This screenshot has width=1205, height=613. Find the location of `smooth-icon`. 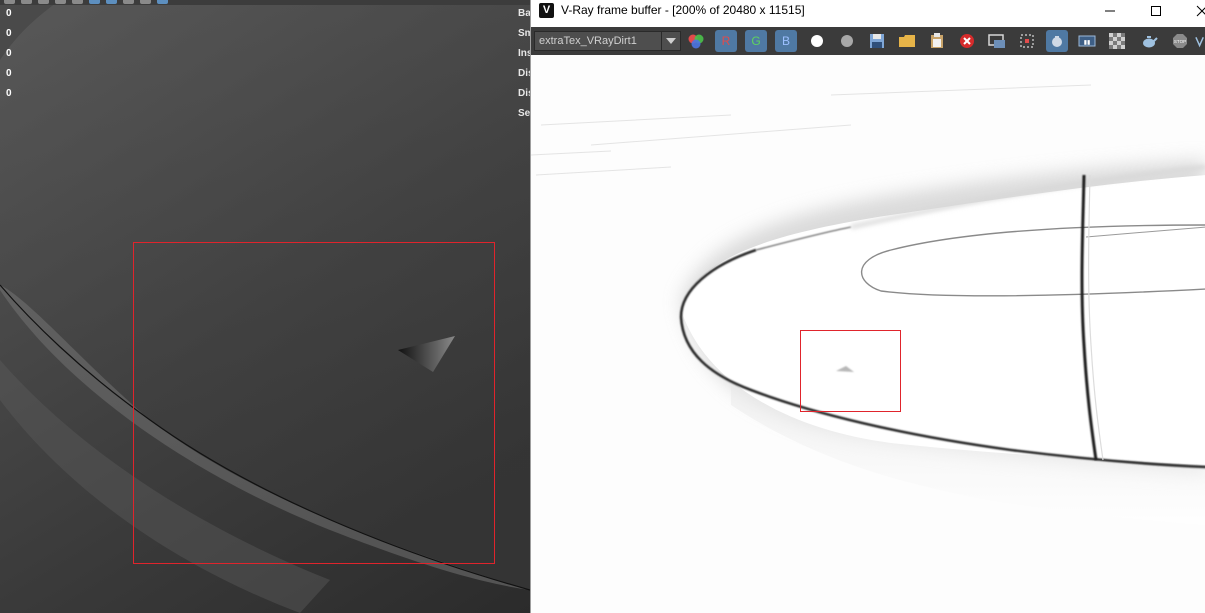

smooth-icon is located at coordinates (162, 2).